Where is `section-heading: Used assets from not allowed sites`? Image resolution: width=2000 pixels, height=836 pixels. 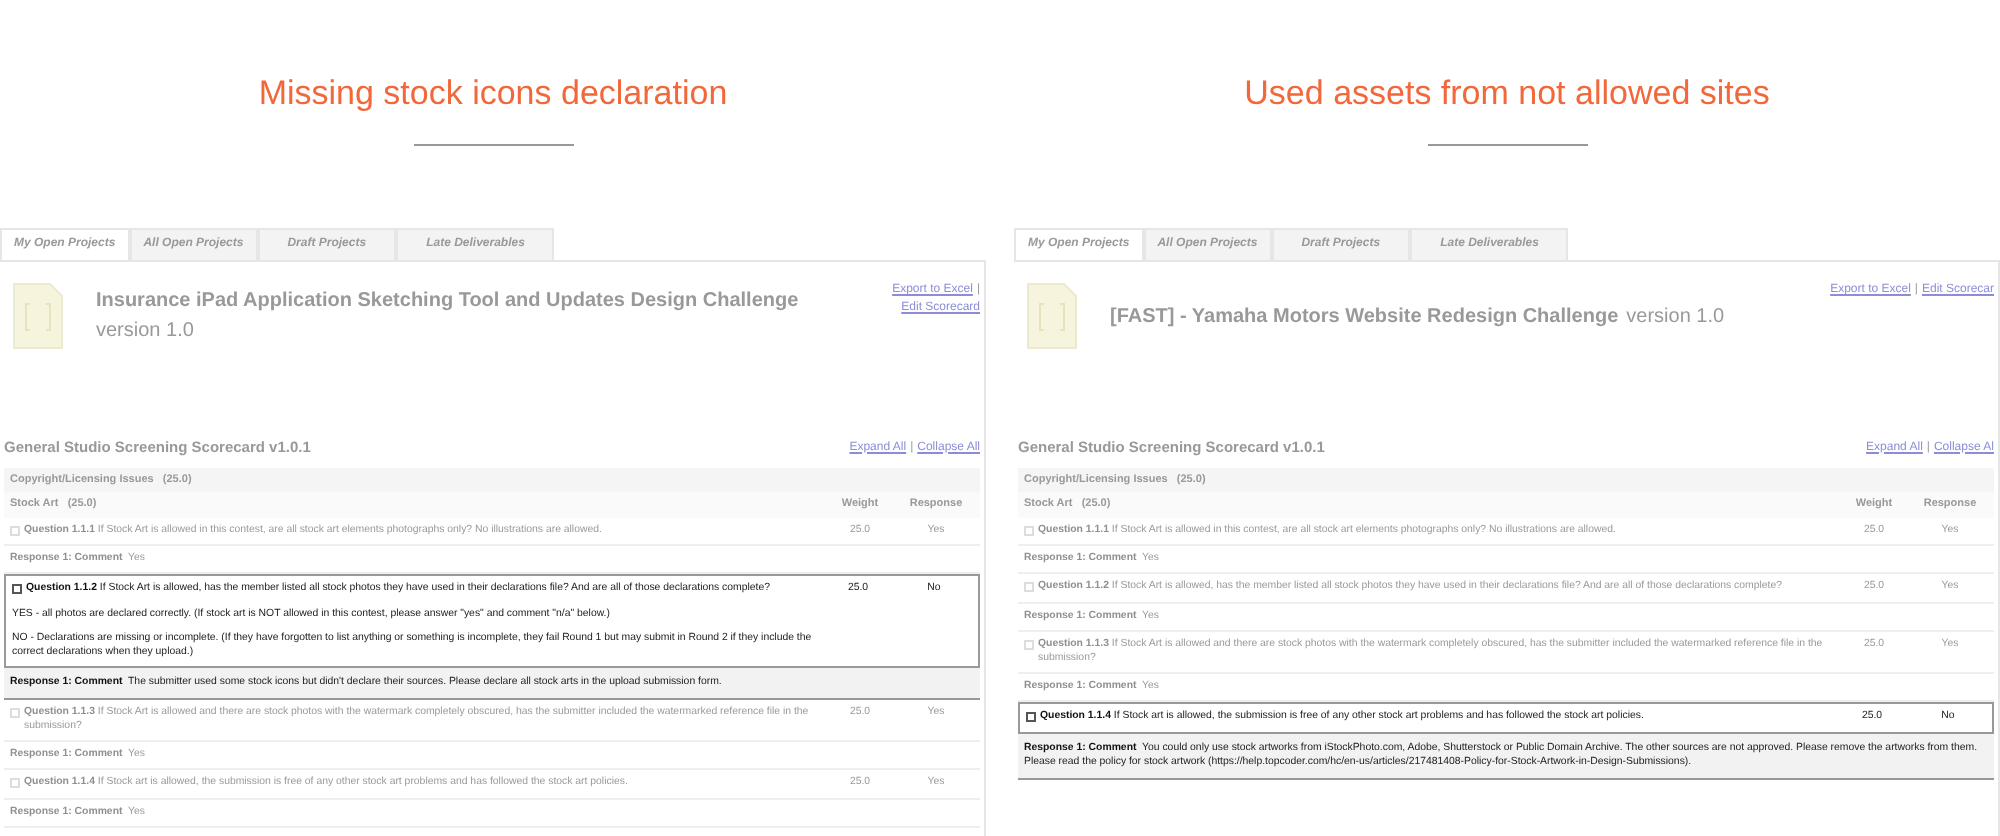 section-heading: Used assets from not allowed sites is located at coordinates (1507, 94).